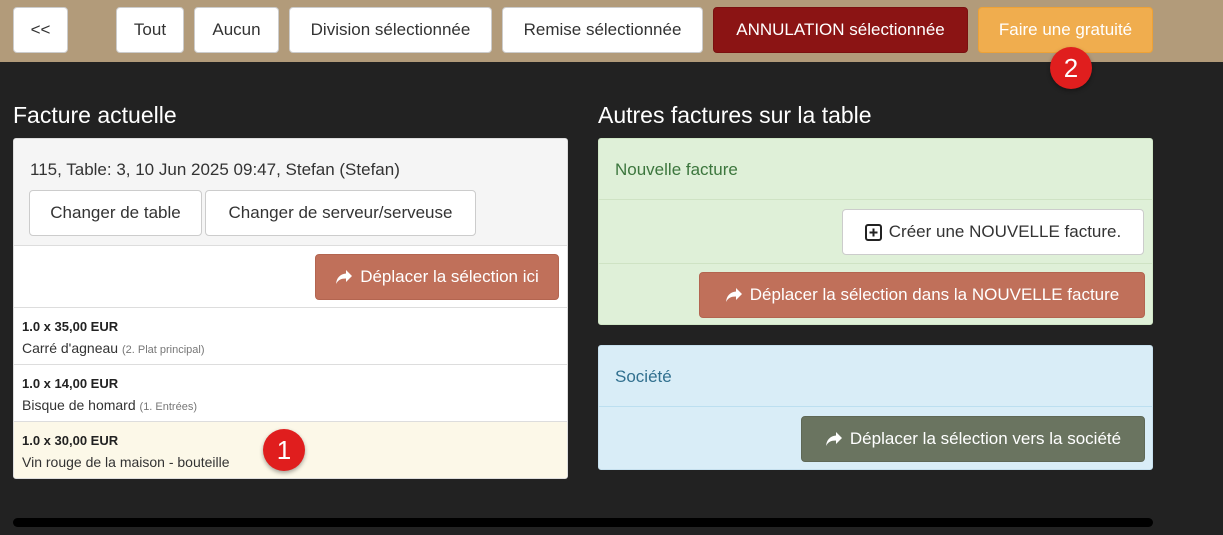 The image size is (1223, 535). Describe the element at coordinates (340, 213) in the screenshot. I see `change-server-button: Changer de serveur/serveuse` at that location.